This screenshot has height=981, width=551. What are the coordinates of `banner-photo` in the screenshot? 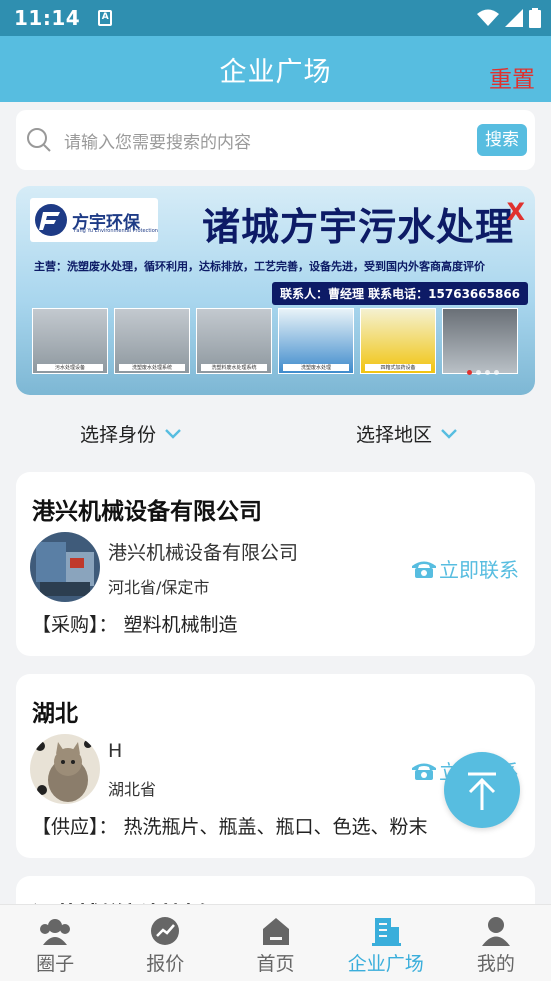 It's located at (480, 341).